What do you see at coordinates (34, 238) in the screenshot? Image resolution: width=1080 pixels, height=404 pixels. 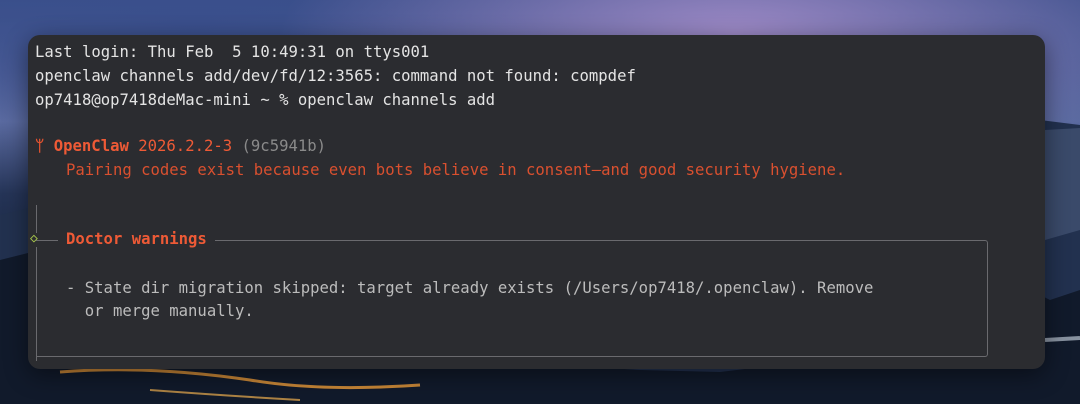 I see `diamond-marker-icon: ◇` at bounding box center [34, 238].